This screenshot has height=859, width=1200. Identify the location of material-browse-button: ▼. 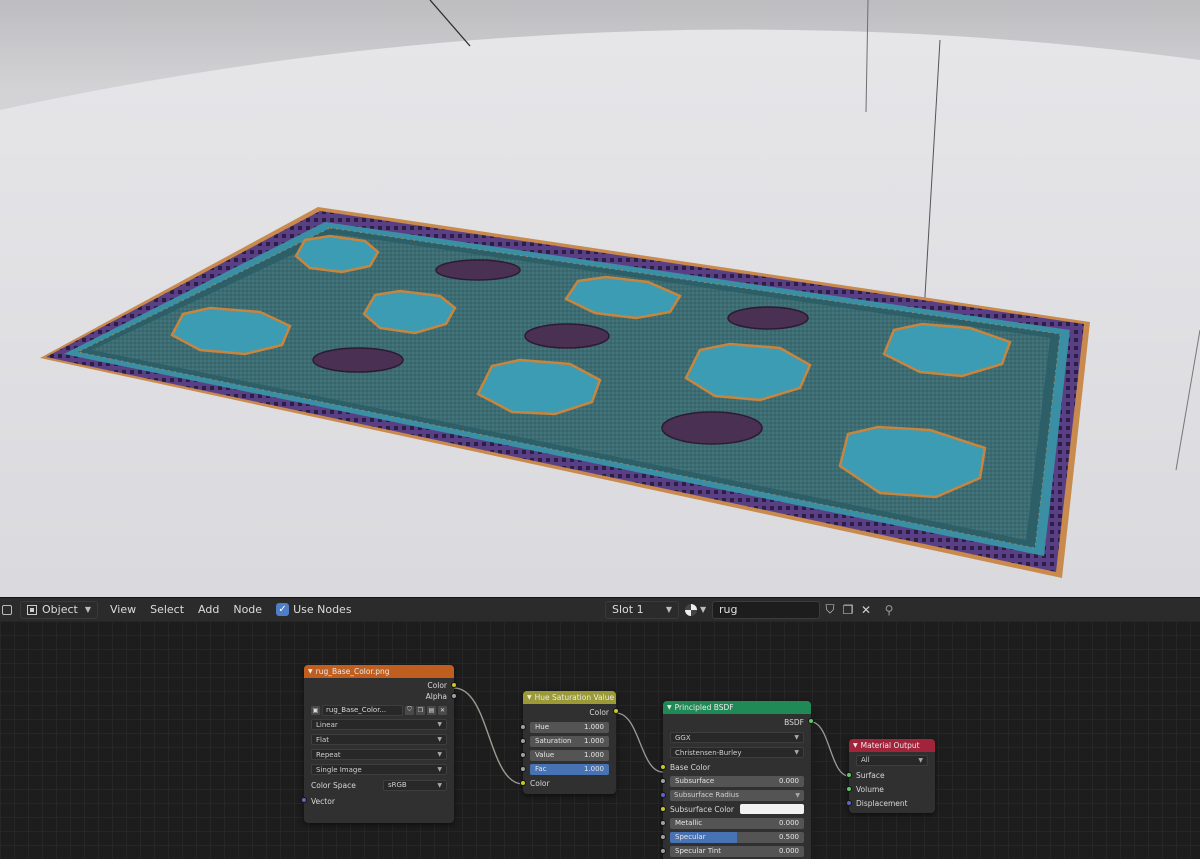
(697, 610).